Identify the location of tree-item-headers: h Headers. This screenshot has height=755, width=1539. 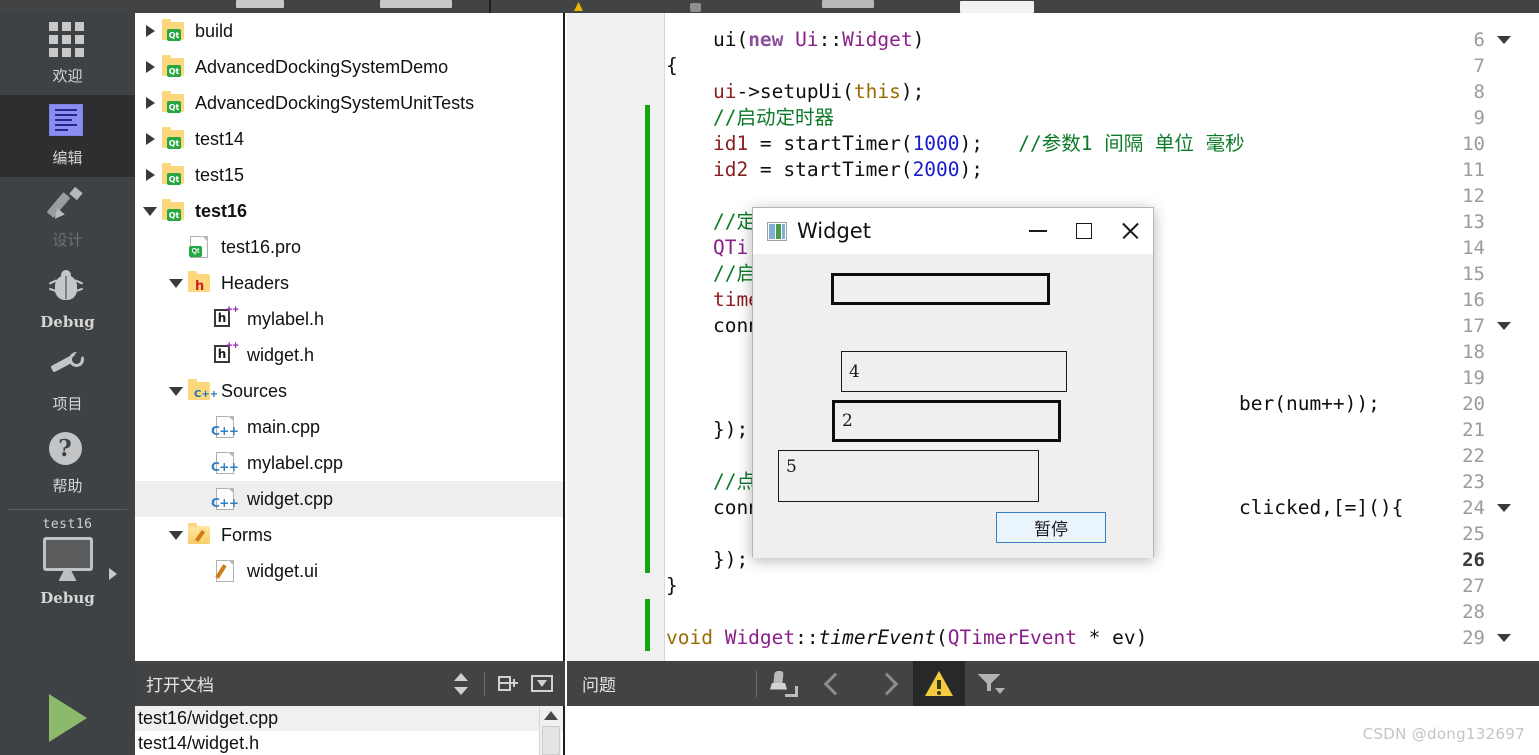
(349, 283).